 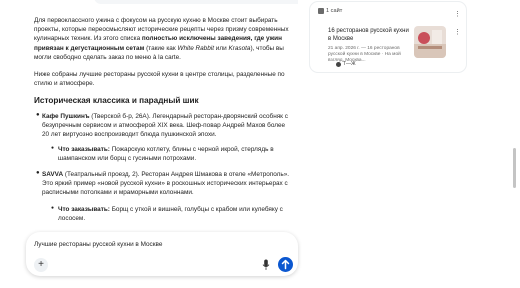 I want to click on intro-text-2: (такие как, so click(x=161, y=48).